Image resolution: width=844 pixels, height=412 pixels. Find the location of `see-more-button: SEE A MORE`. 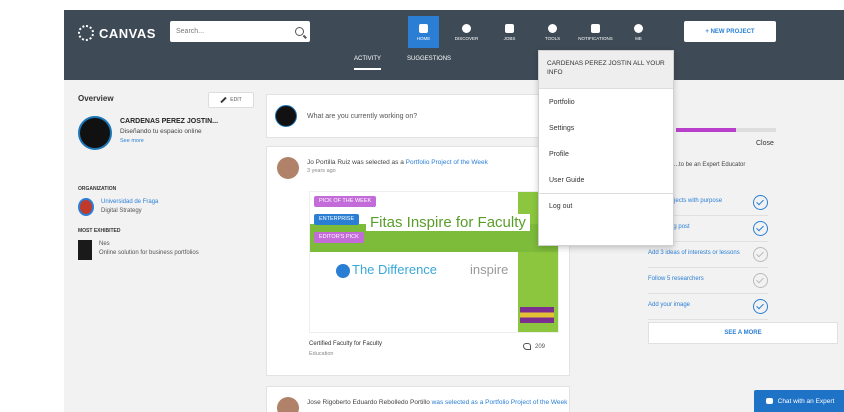

see-more-button: SEE A MORE is located at coordinates (743, 333).